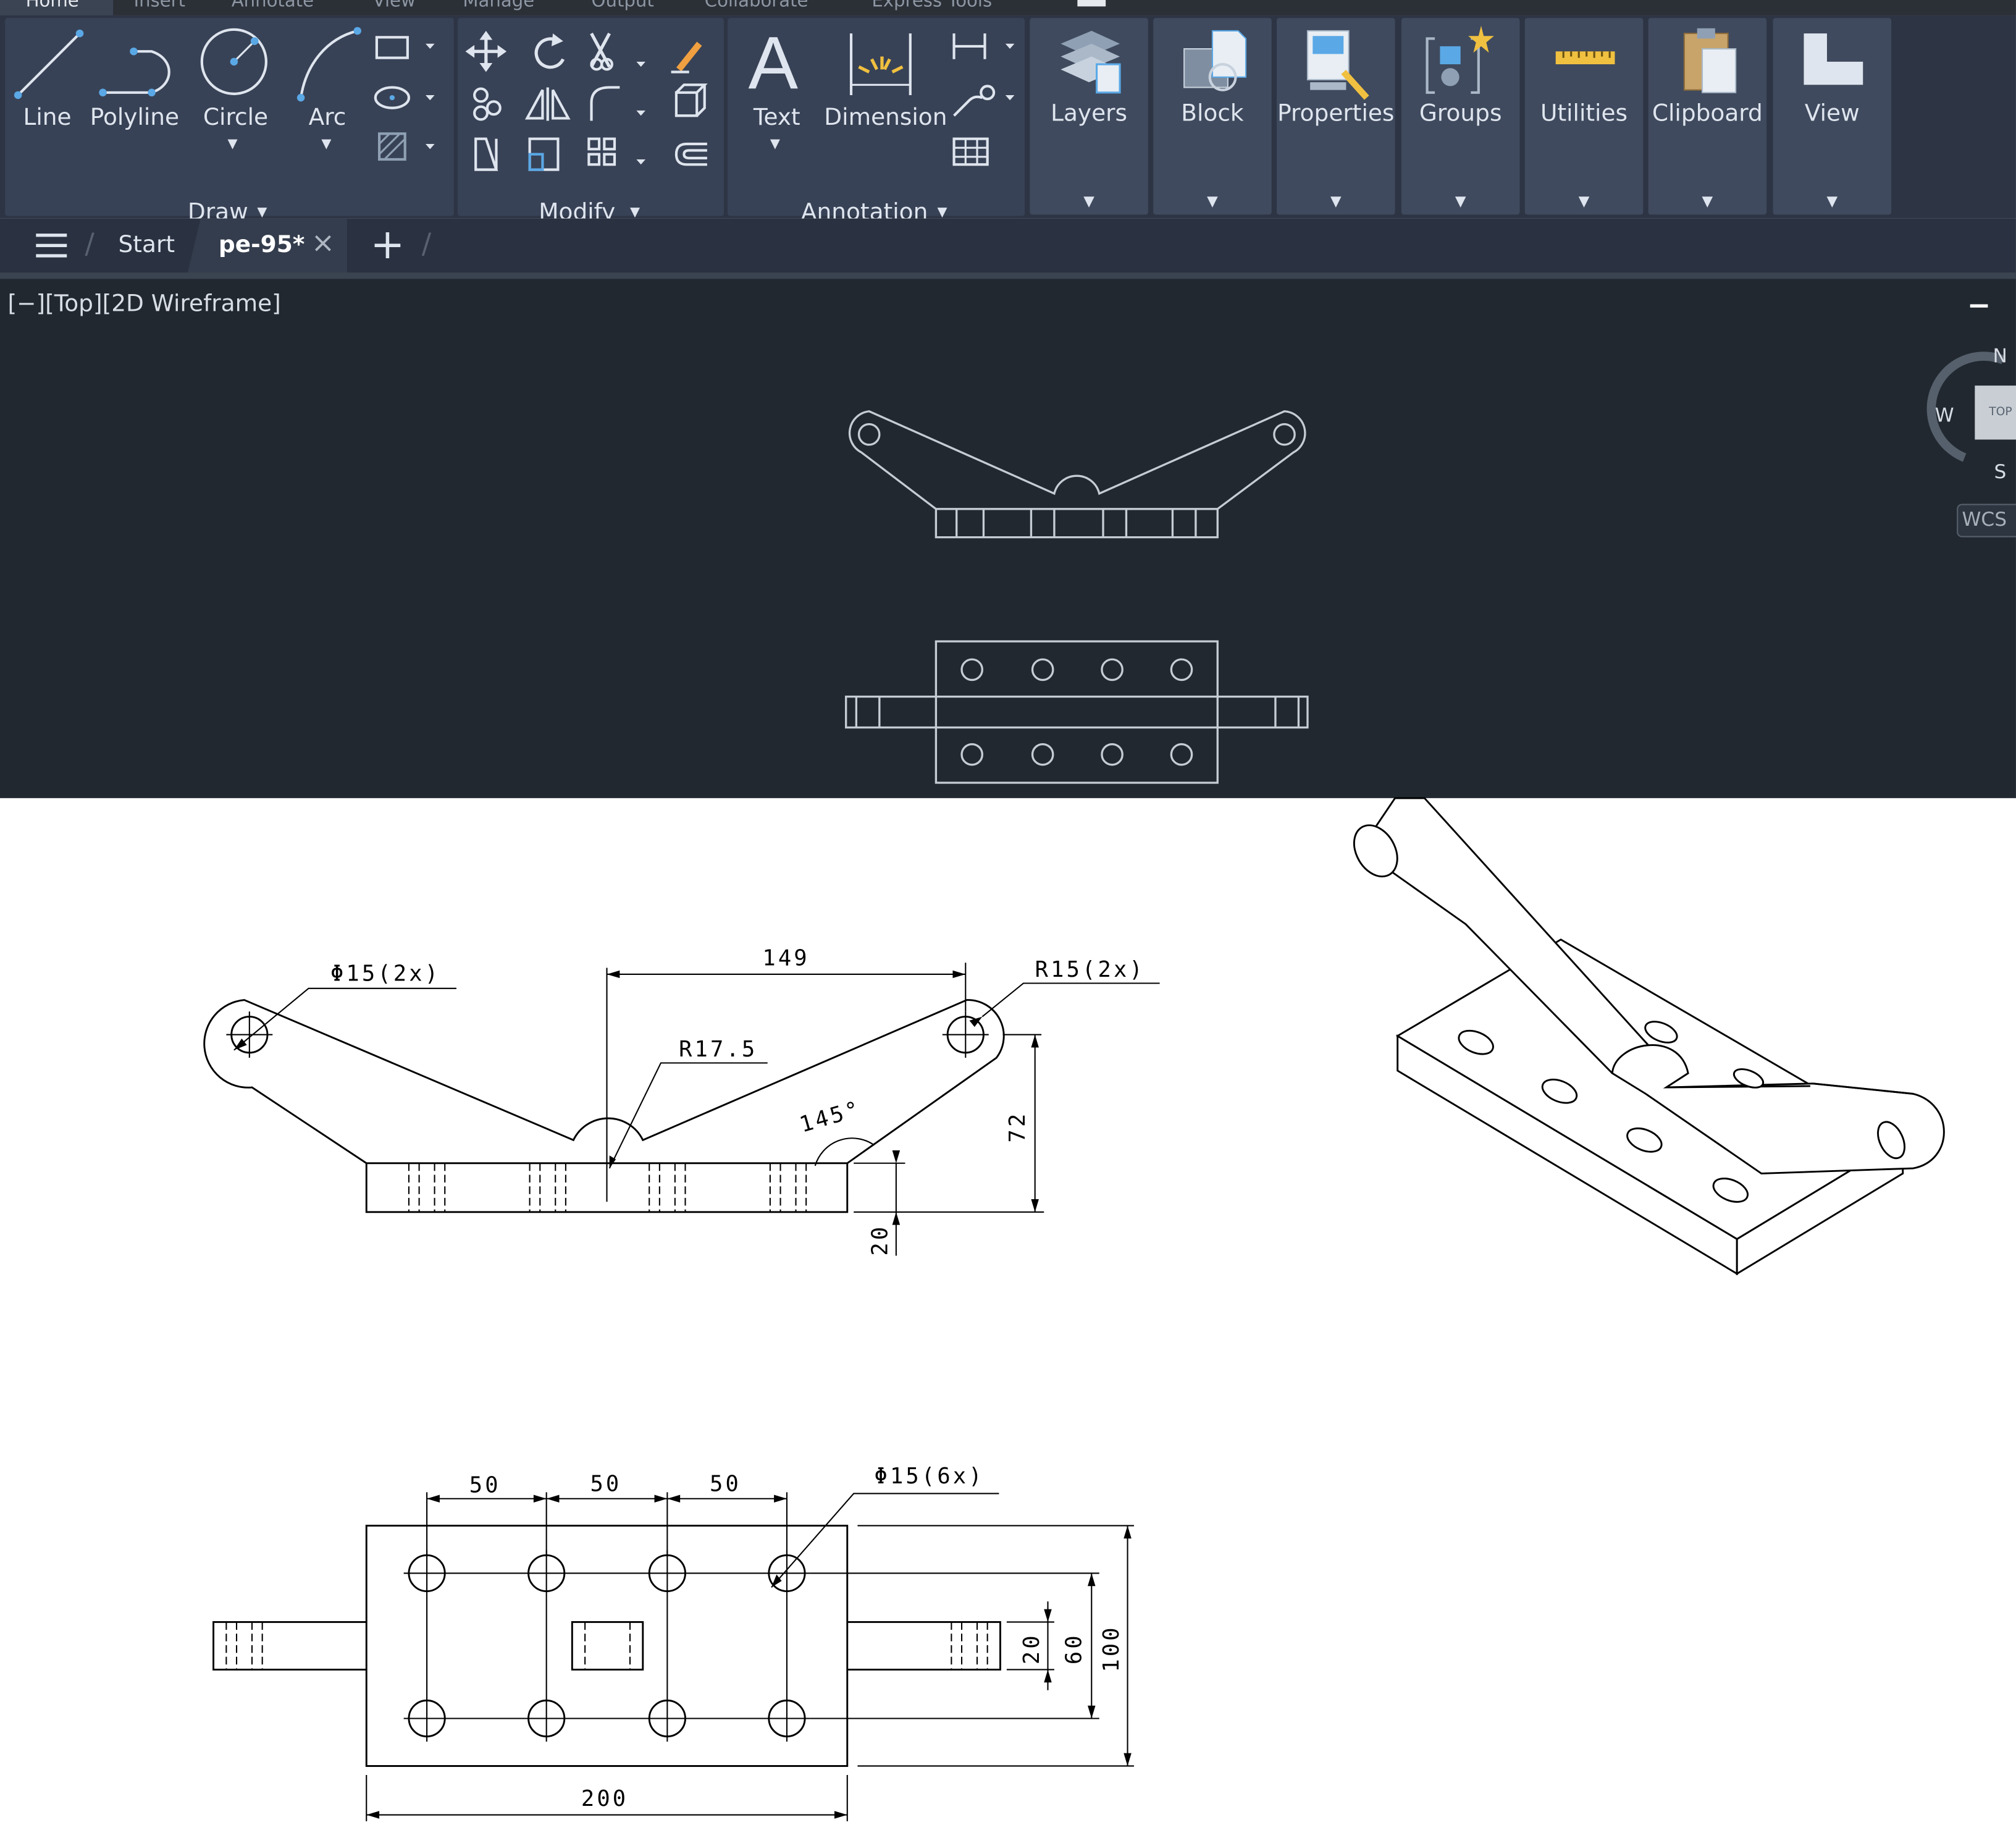  Describe the element at coordinates (1008, 246) in the screenshot. I see `file-tab-bar: / Start pe-95* × + /` at that location.